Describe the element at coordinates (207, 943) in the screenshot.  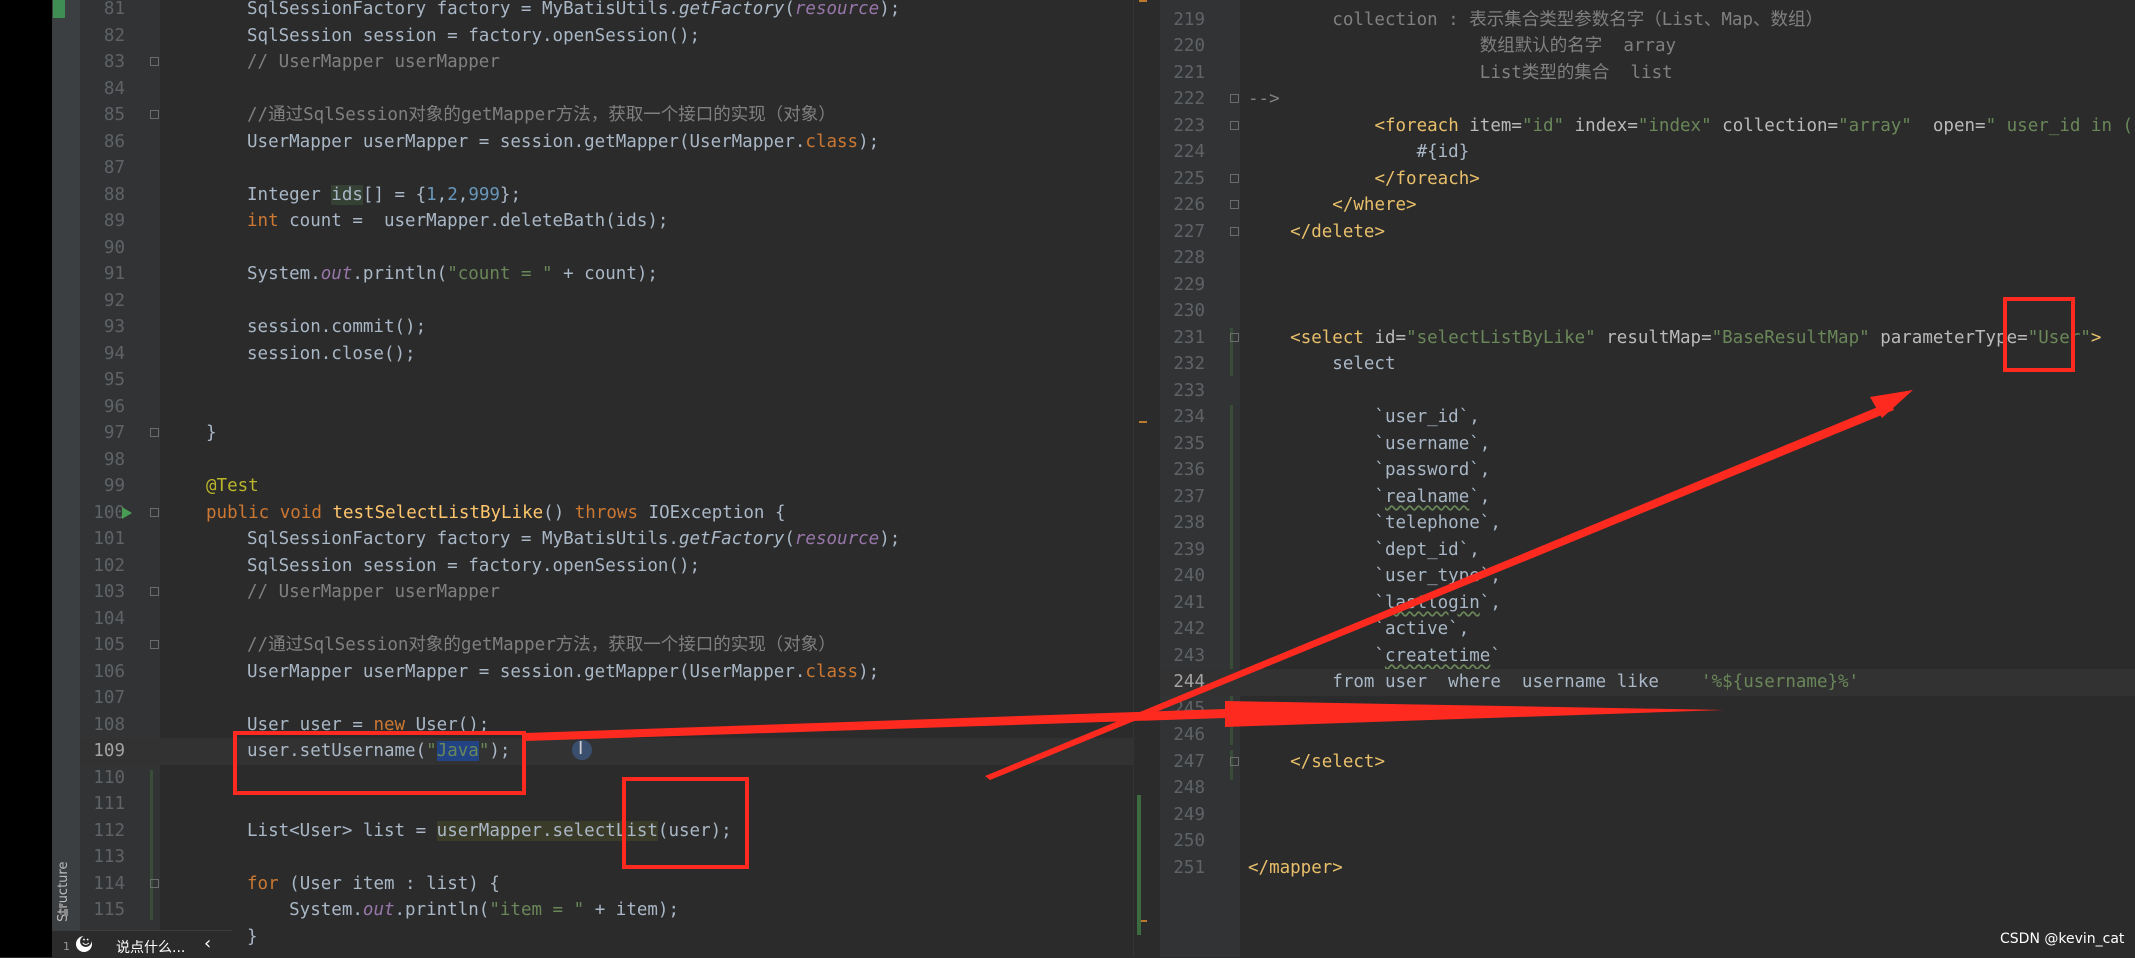
I see `chevron-left-icon: ‹` at that location.